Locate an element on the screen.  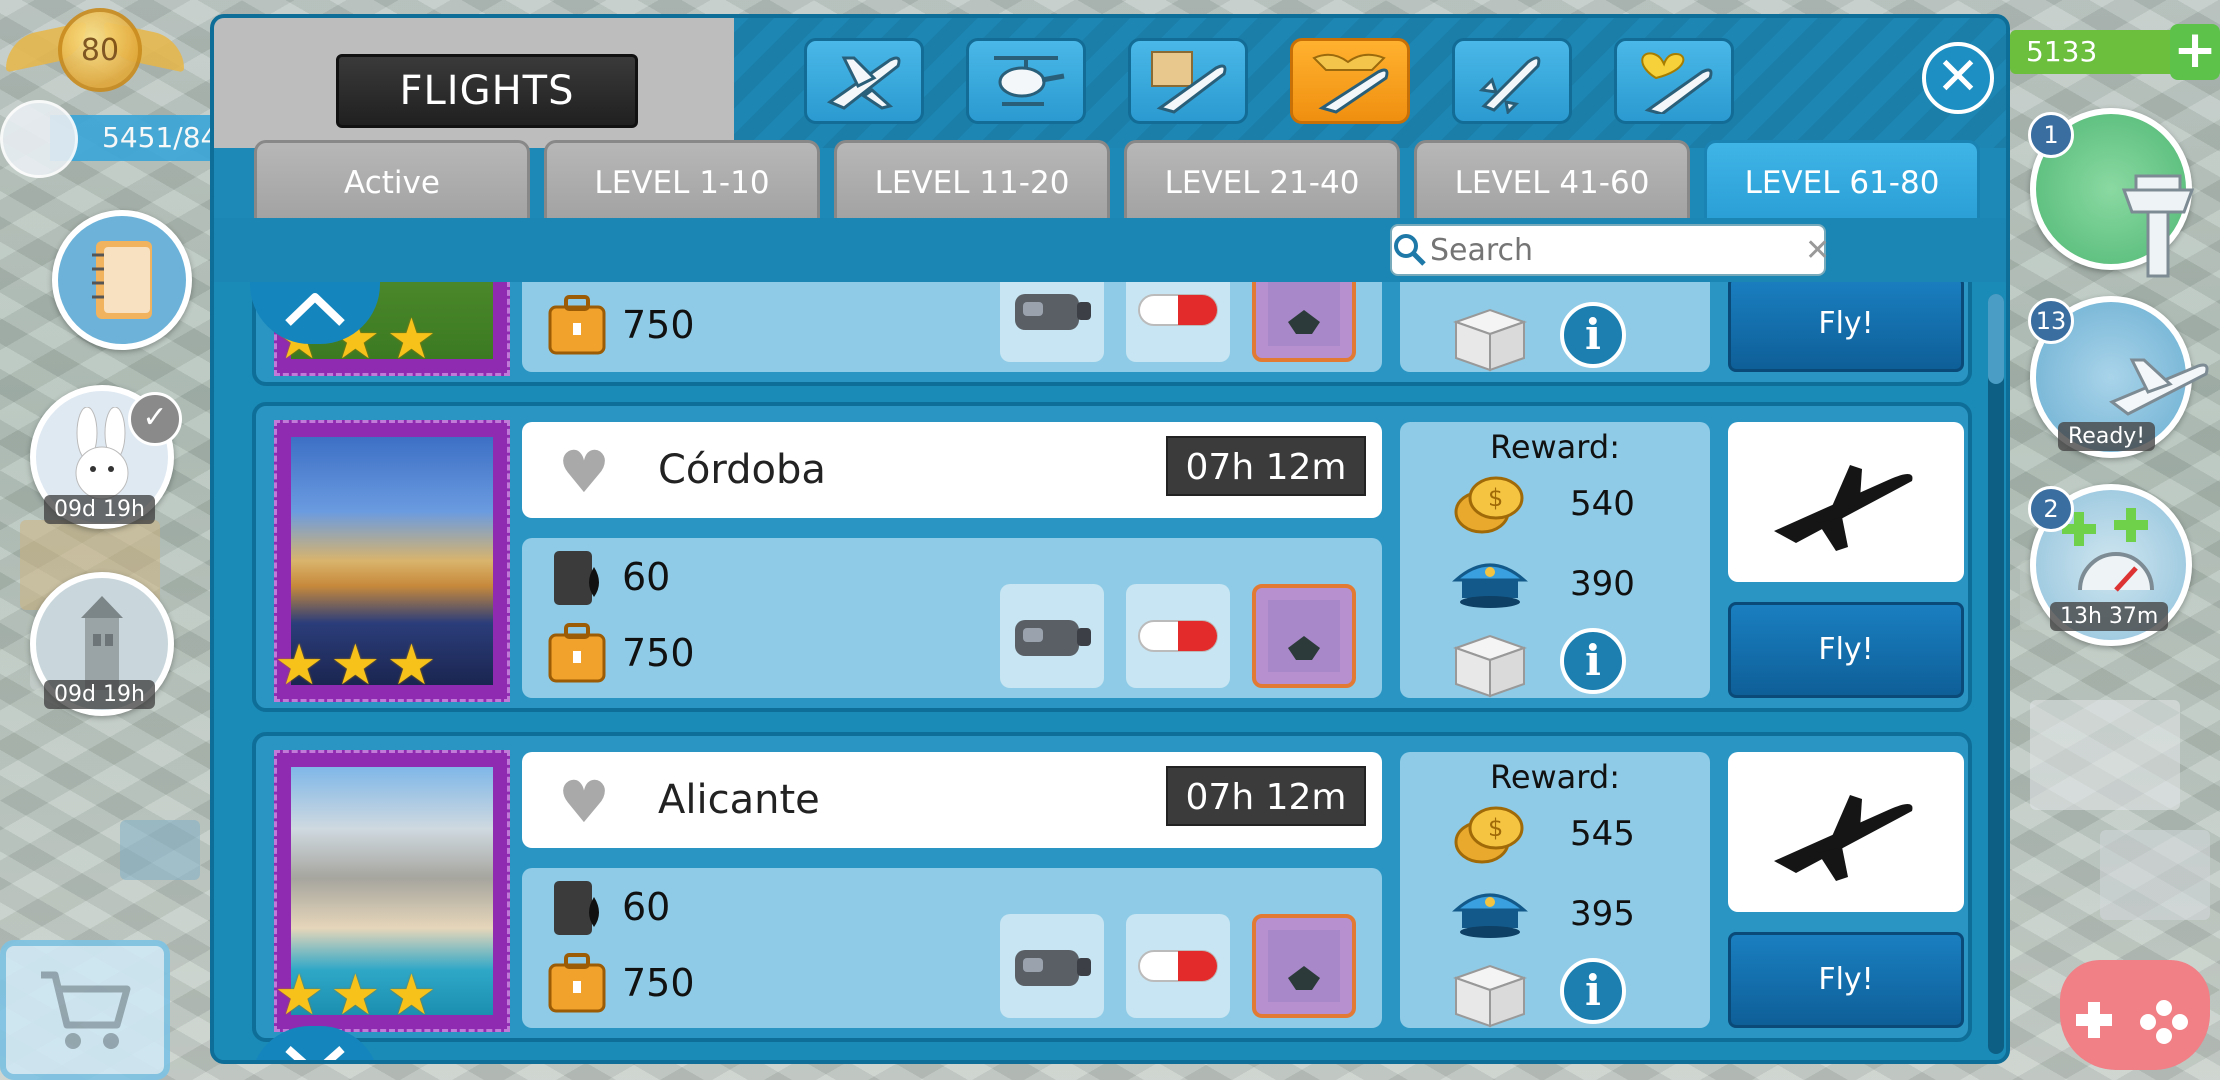
xp-reward-value: 395 is located at coordinates (1602, 914).